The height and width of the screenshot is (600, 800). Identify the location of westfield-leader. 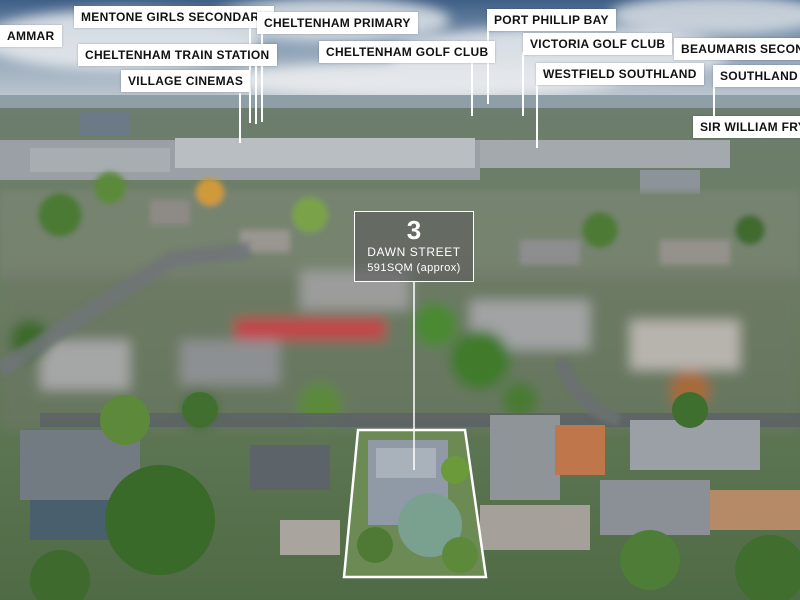
(537, 116).